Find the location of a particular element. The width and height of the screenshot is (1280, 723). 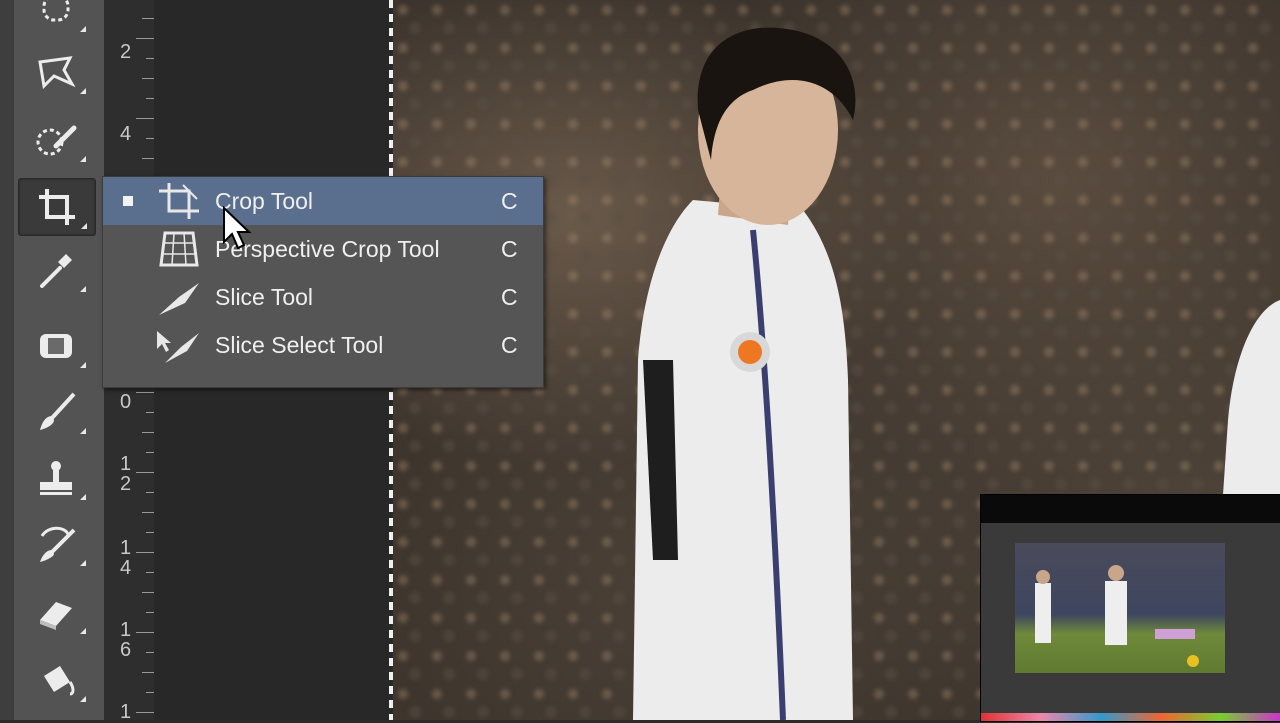

spot-healing-icon is located at coordinates (56, 346).